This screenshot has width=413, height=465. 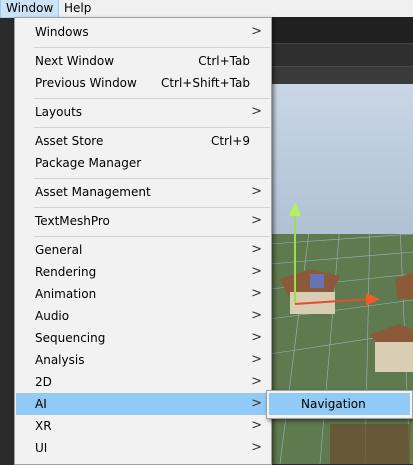 I want to click on menu-item-audio: Audio >, so click(x=143, y=316).